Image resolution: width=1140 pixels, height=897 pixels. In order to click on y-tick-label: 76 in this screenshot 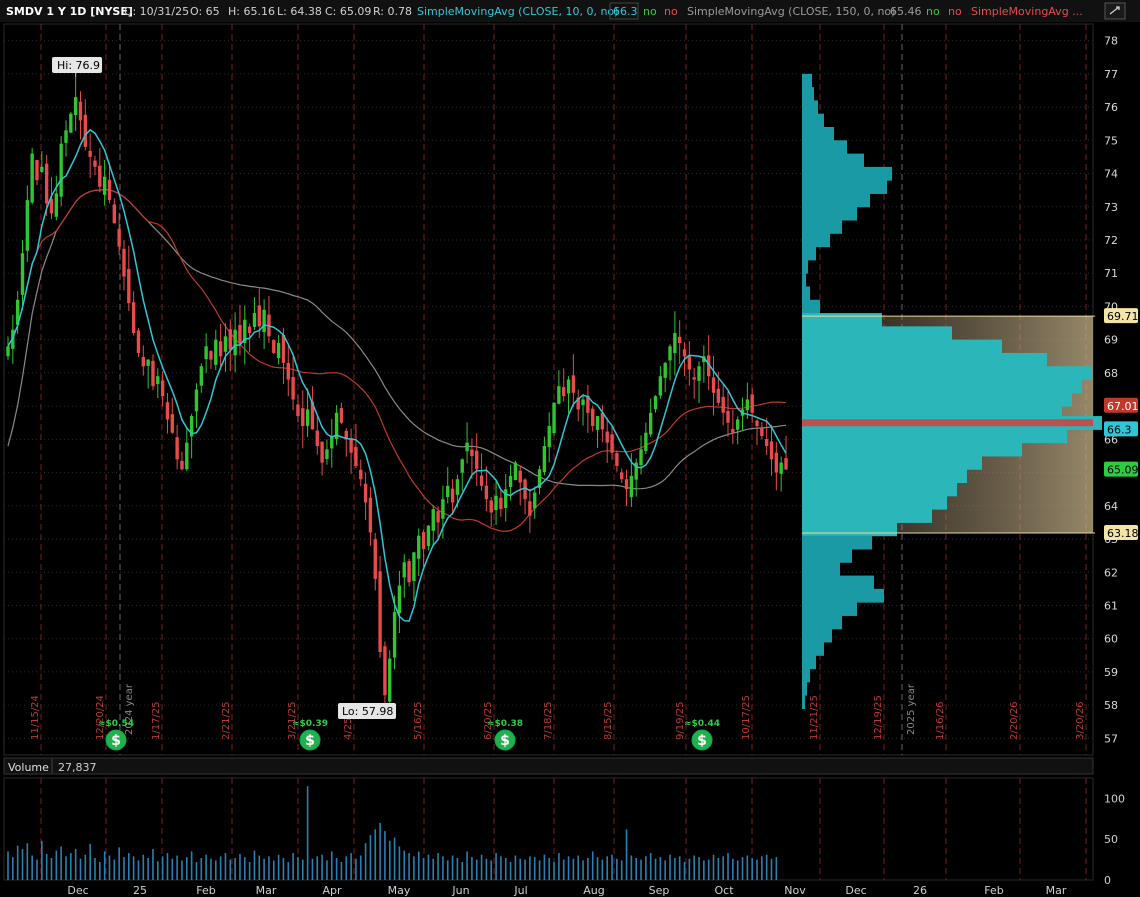, I will do `click(1111, 107)`.